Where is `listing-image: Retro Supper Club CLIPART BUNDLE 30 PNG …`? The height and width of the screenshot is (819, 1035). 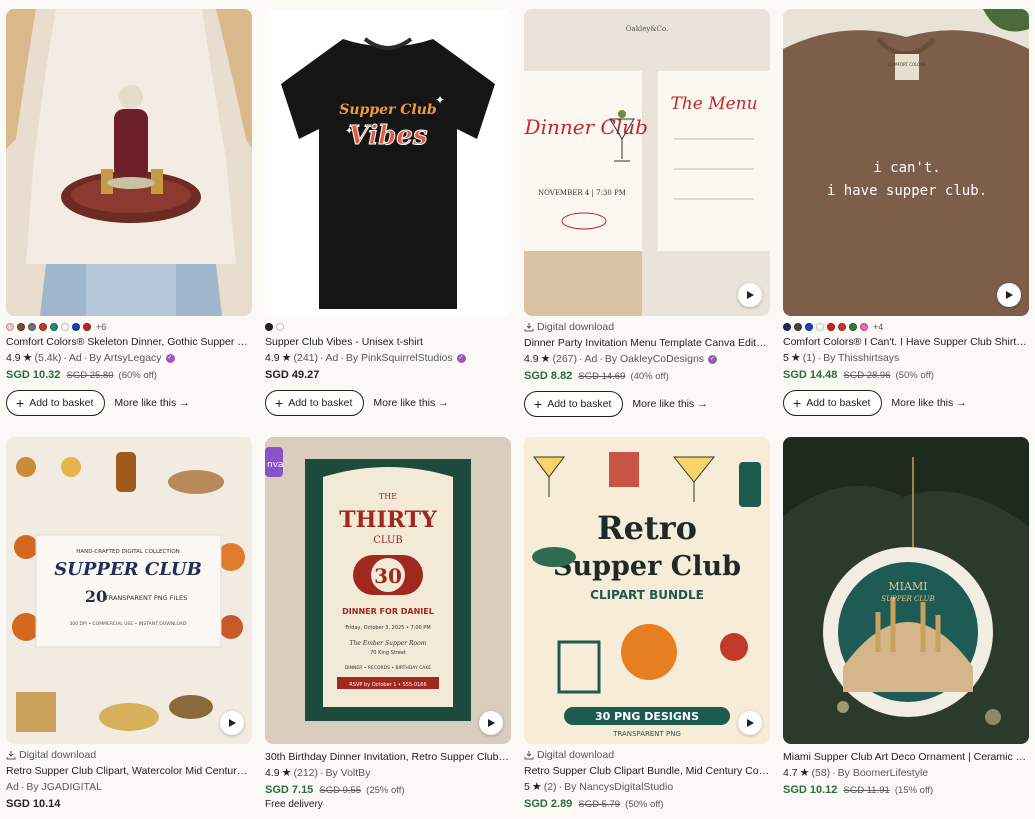
listing-image: Retro Supper Club CLIPART BUNDLE 30 PNG … is located at coordinates (647, 590).